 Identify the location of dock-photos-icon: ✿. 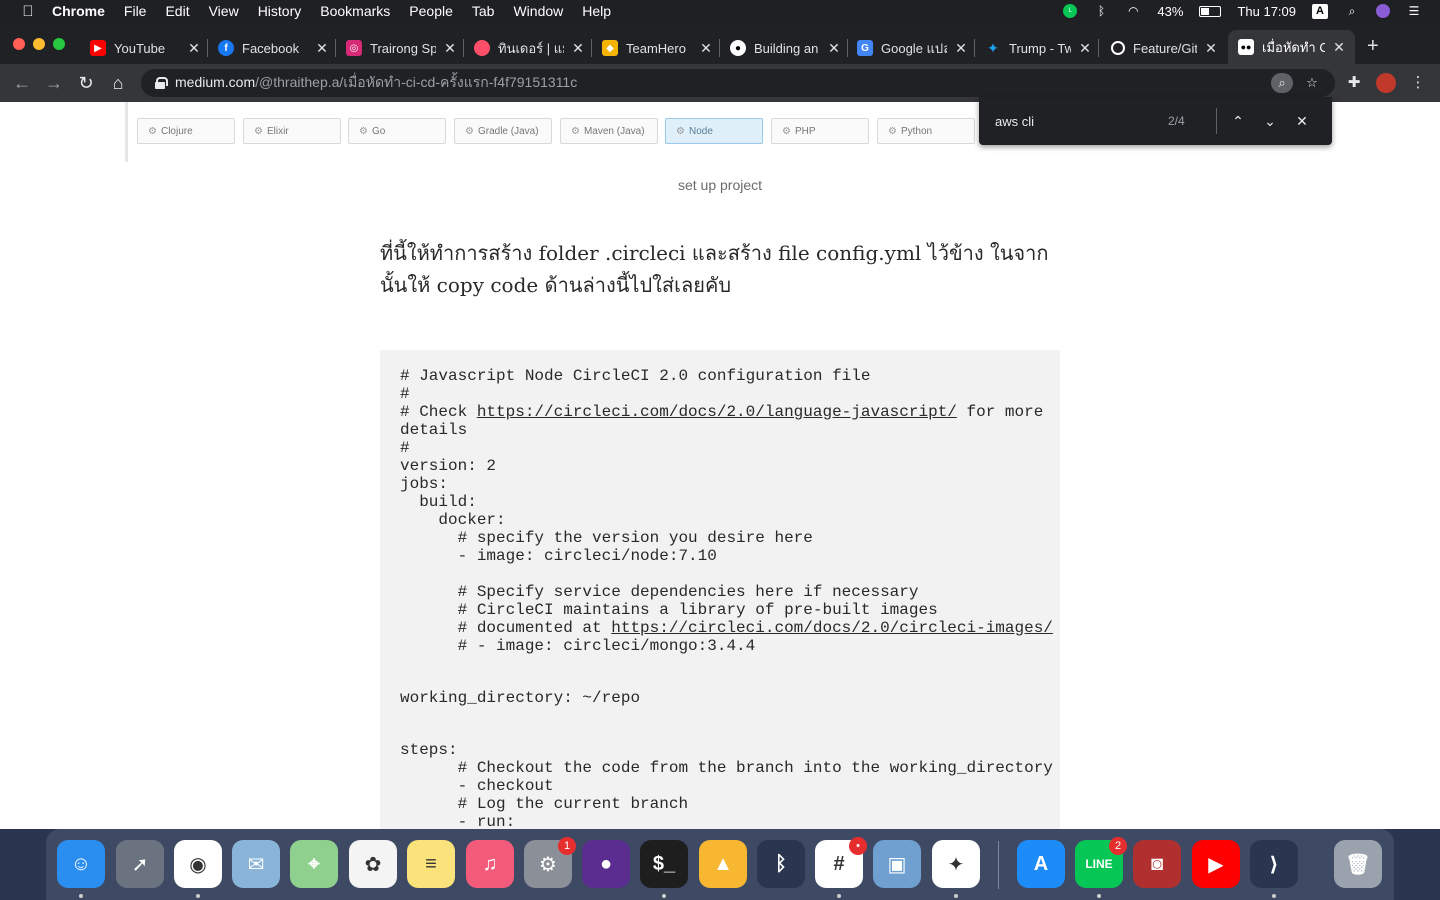
(373, 864).